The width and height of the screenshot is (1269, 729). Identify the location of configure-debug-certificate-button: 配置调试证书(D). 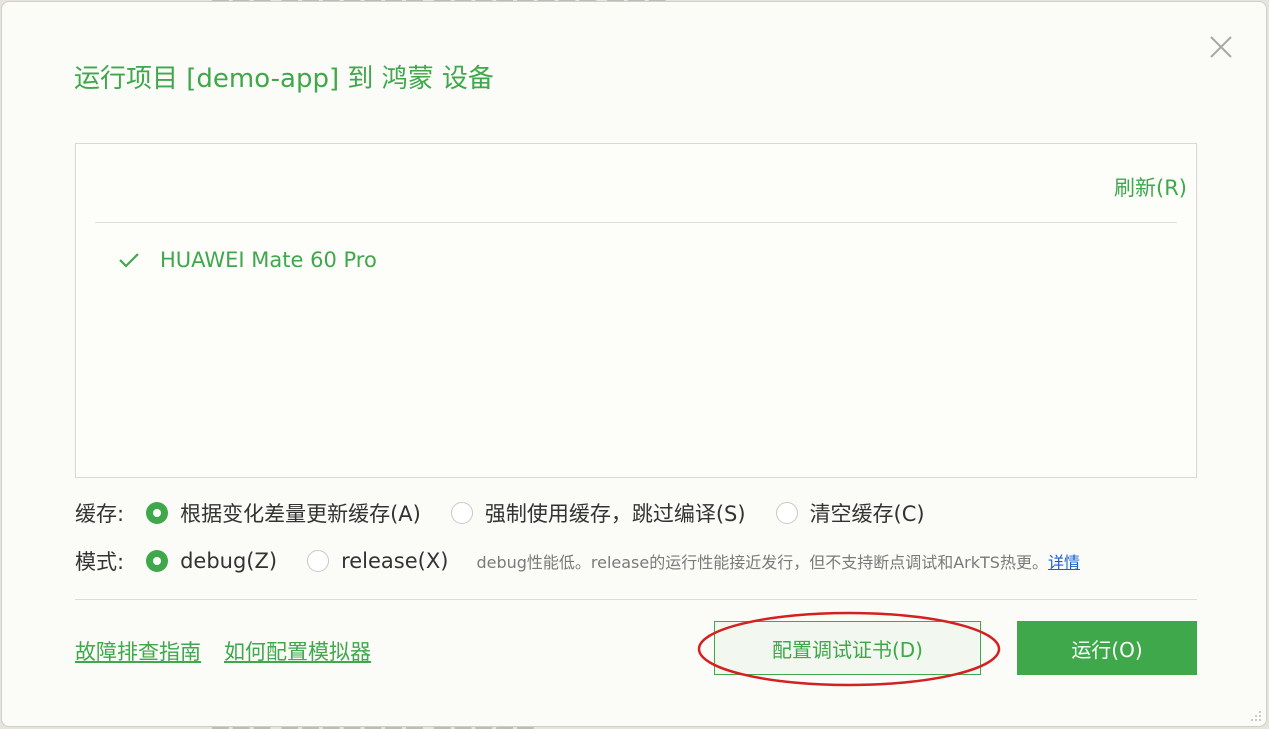
(847, 648).